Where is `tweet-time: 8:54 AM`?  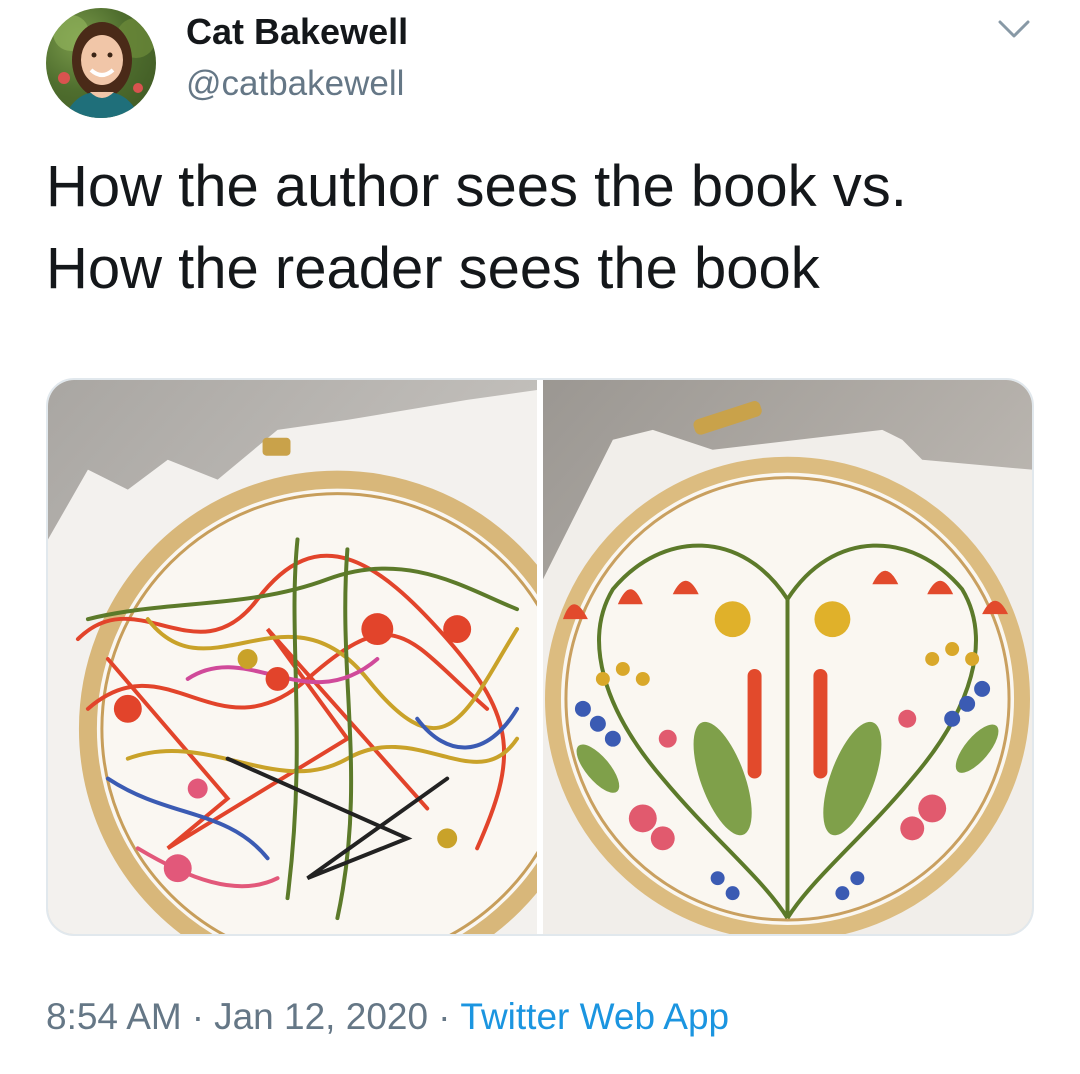 tweet-time: 8:54 AM is located at coordinates (114, 1016).